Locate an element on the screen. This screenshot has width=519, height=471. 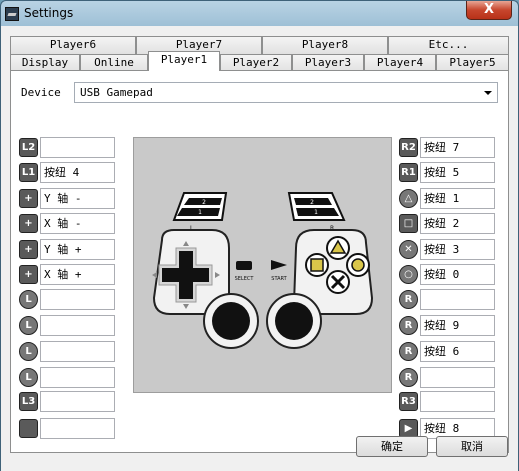
left-grip-label-1: 1 is located at coordinates (200, 212).